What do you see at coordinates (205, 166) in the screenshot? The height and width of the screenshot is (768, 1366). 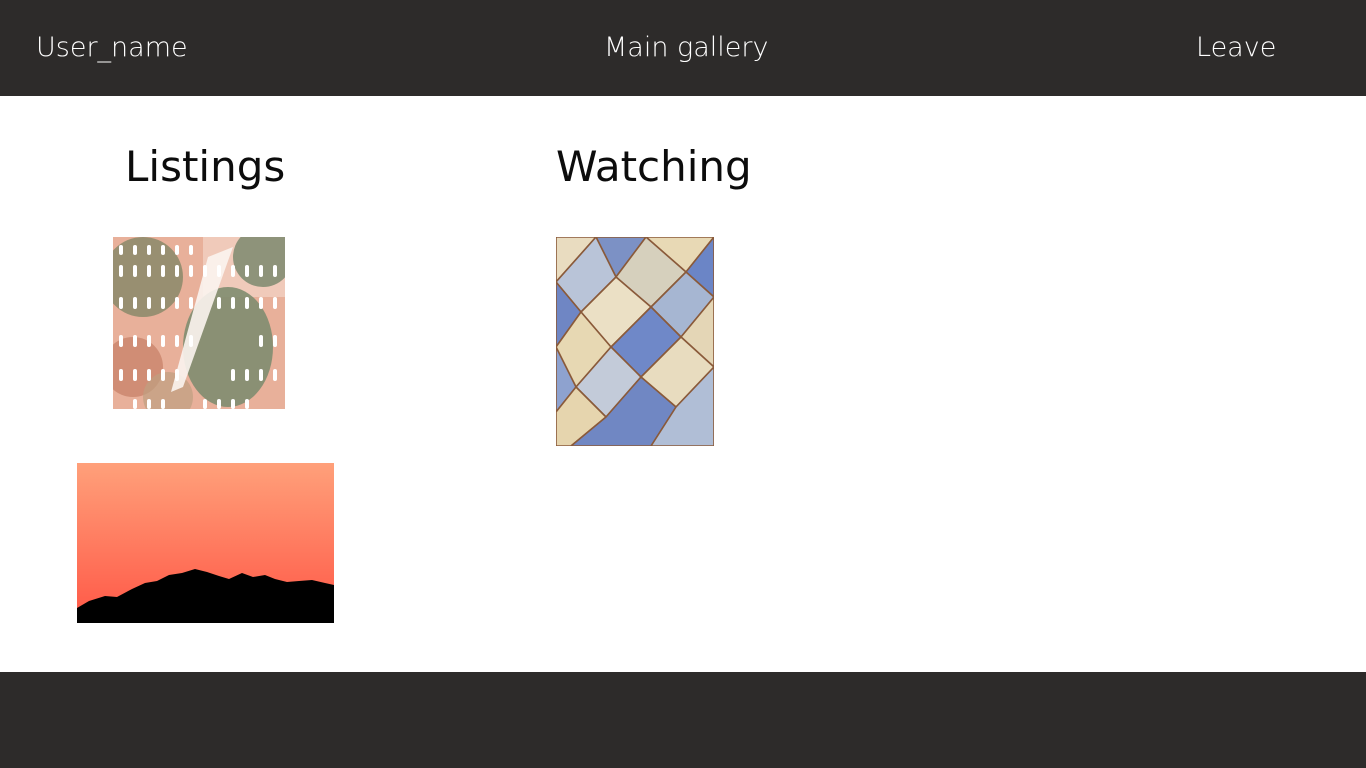 I see `listings-heading: Listings` at bounding box center [205, 166].